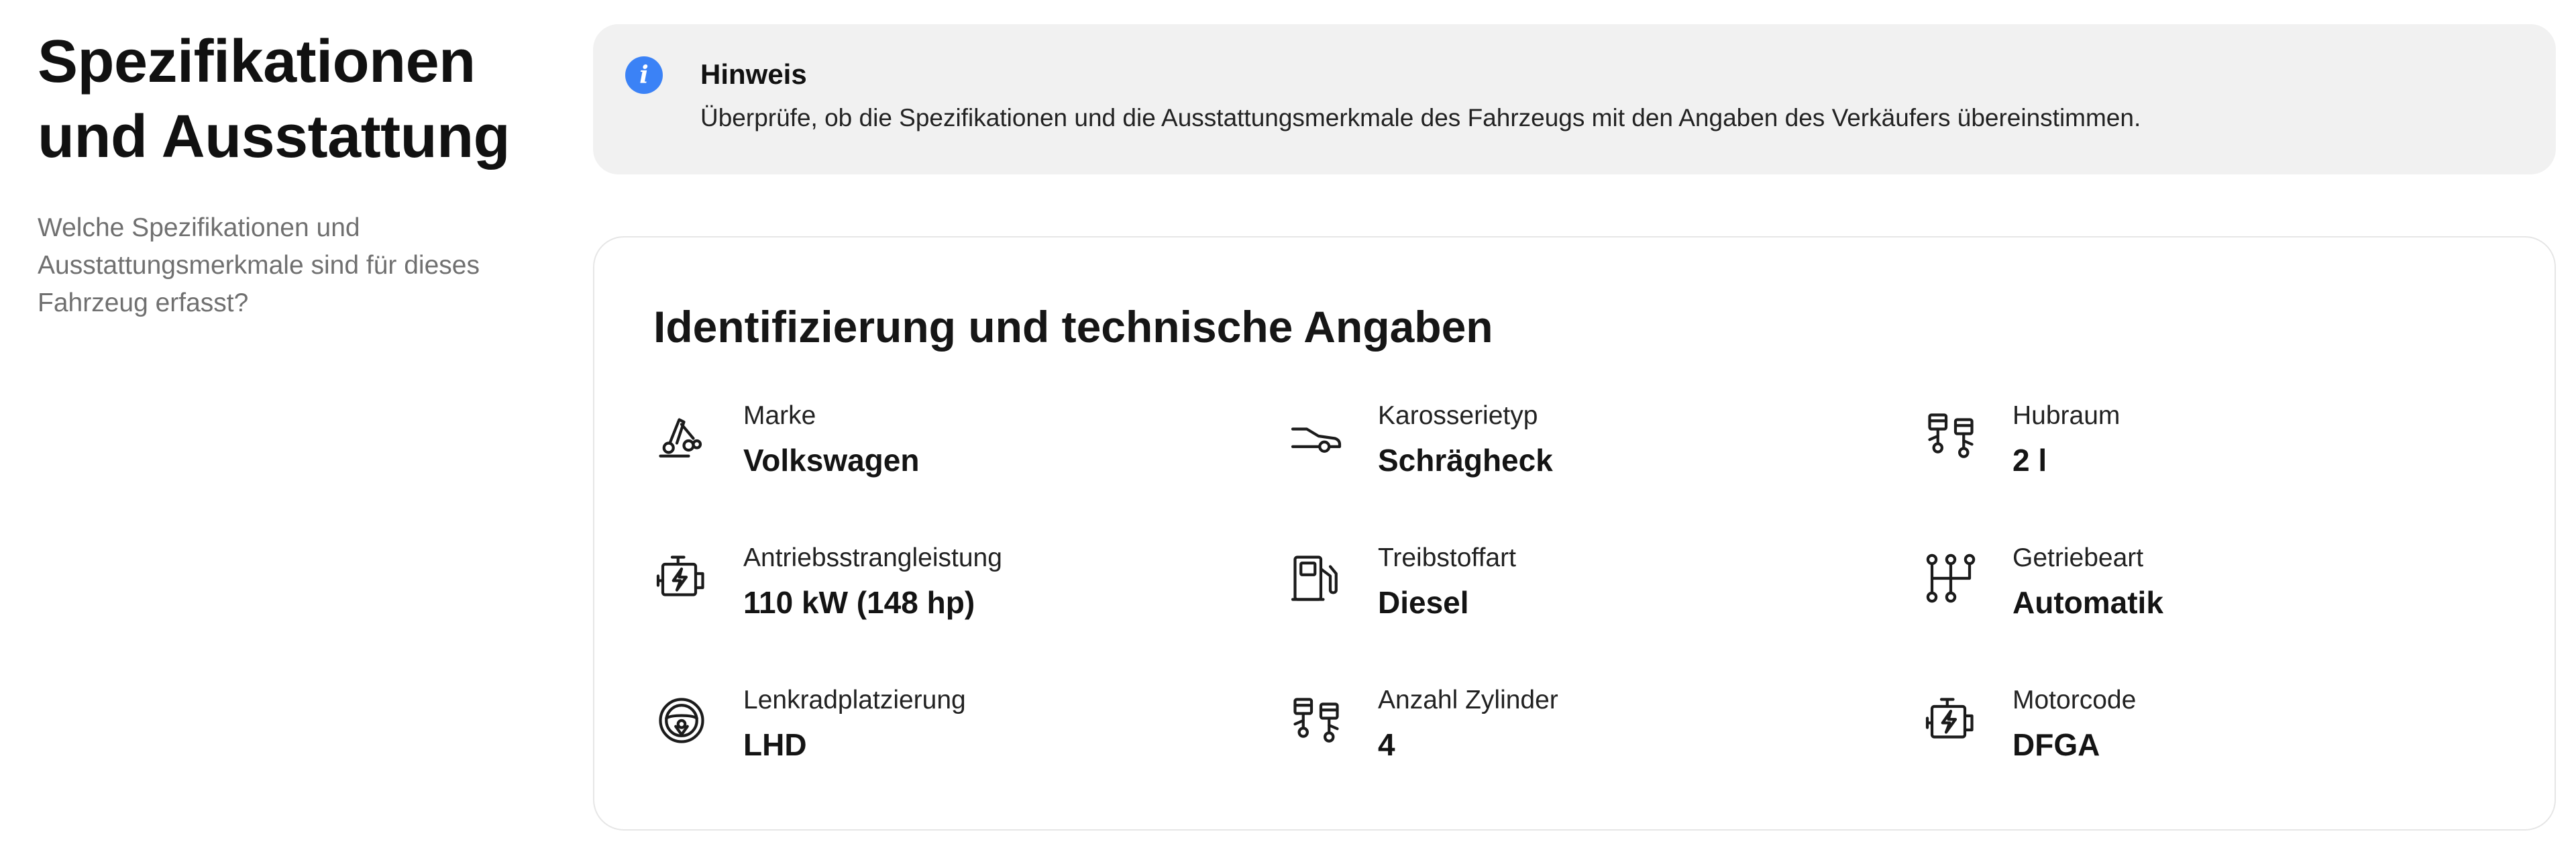 The height and width of the screenshot is (848, 2576). I want to click on spec-label: Karosserietyp, so click(1458, 415).